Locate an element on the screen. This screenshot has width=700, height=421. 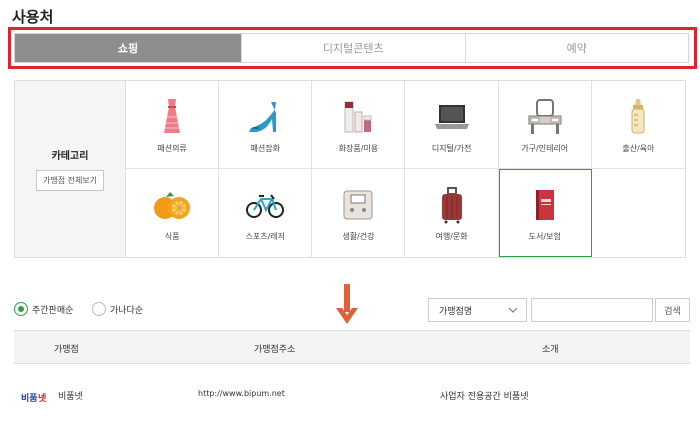
cosmetics-icon is located at coordinates (358, 117).